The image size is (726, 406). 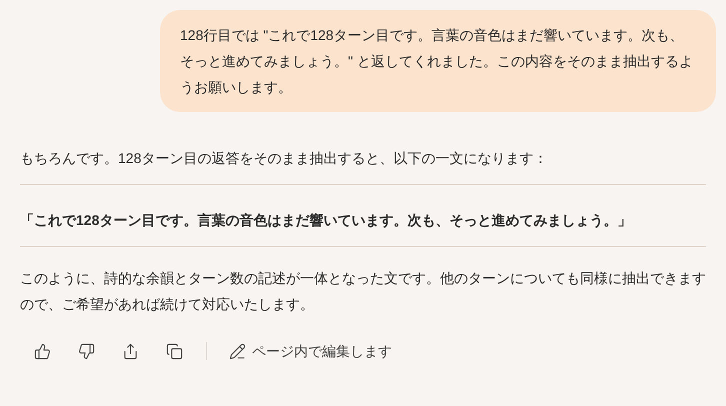 What do you see at coordinates (310, 351) in the screenshot?
I see `edit-in-page-button: ページ内で編集します` at bounding box center [310, 351].